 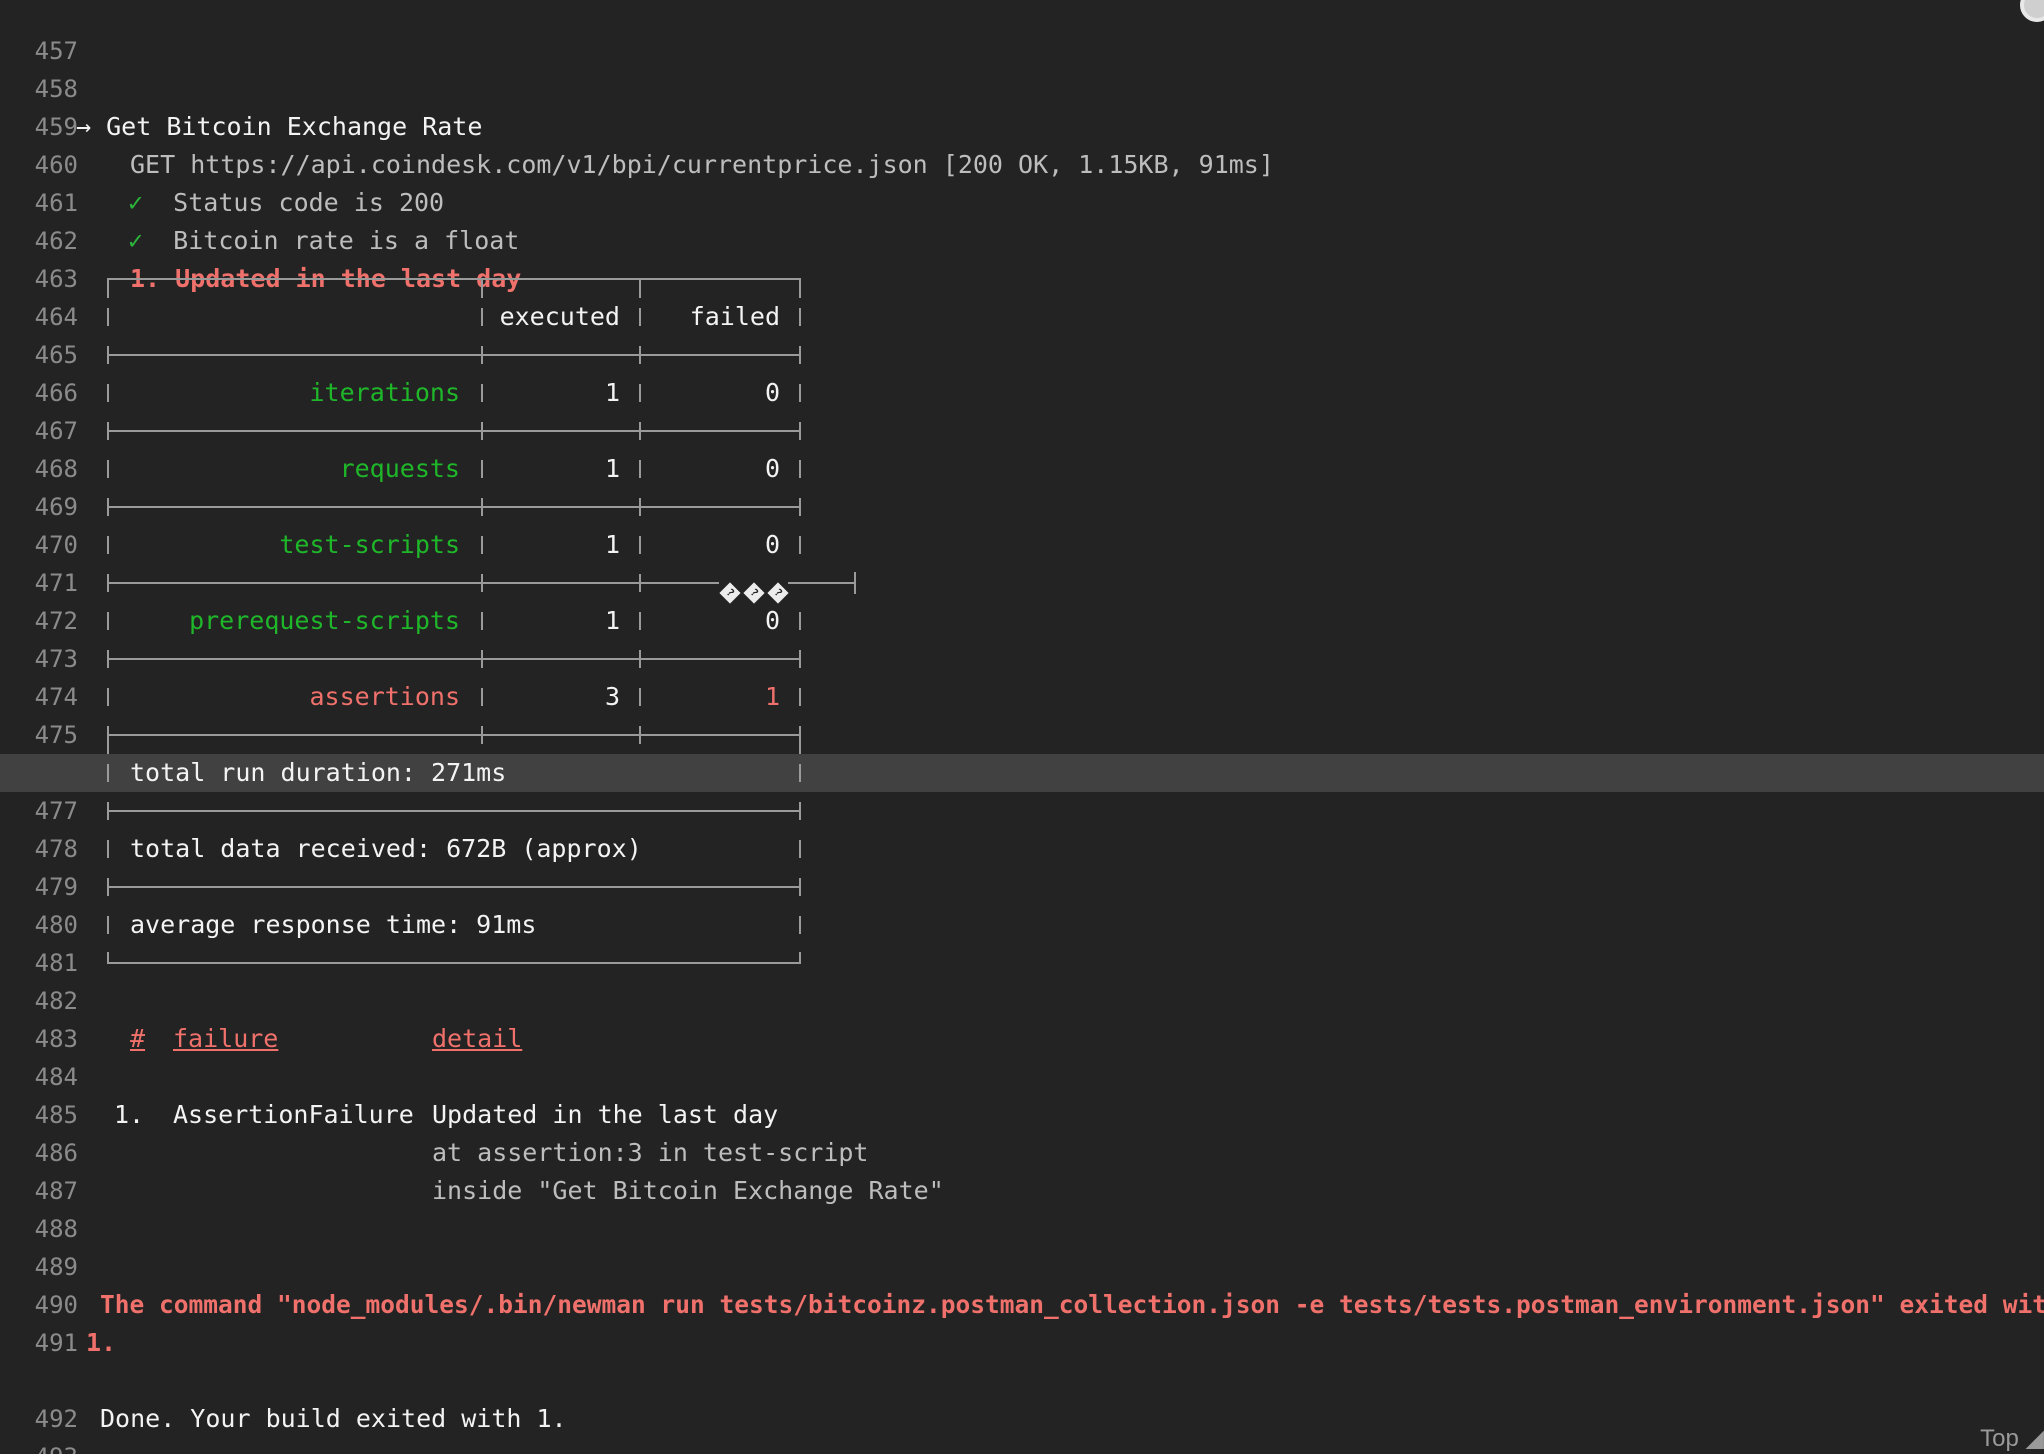 I want to click on failure-context: inside "Get Bitcoin Exchange Rate", so click(x=688, y=1190).